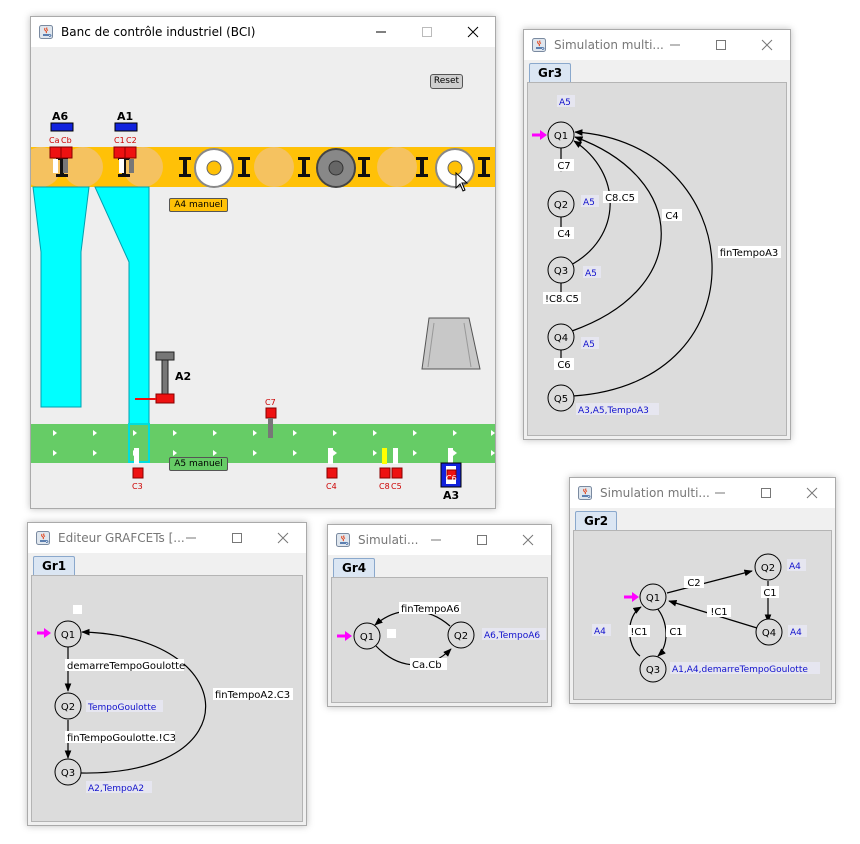 The width and height of the screenshot is (860, 844). I want to click on sensor-c4-label: C4, so click(331, 486).